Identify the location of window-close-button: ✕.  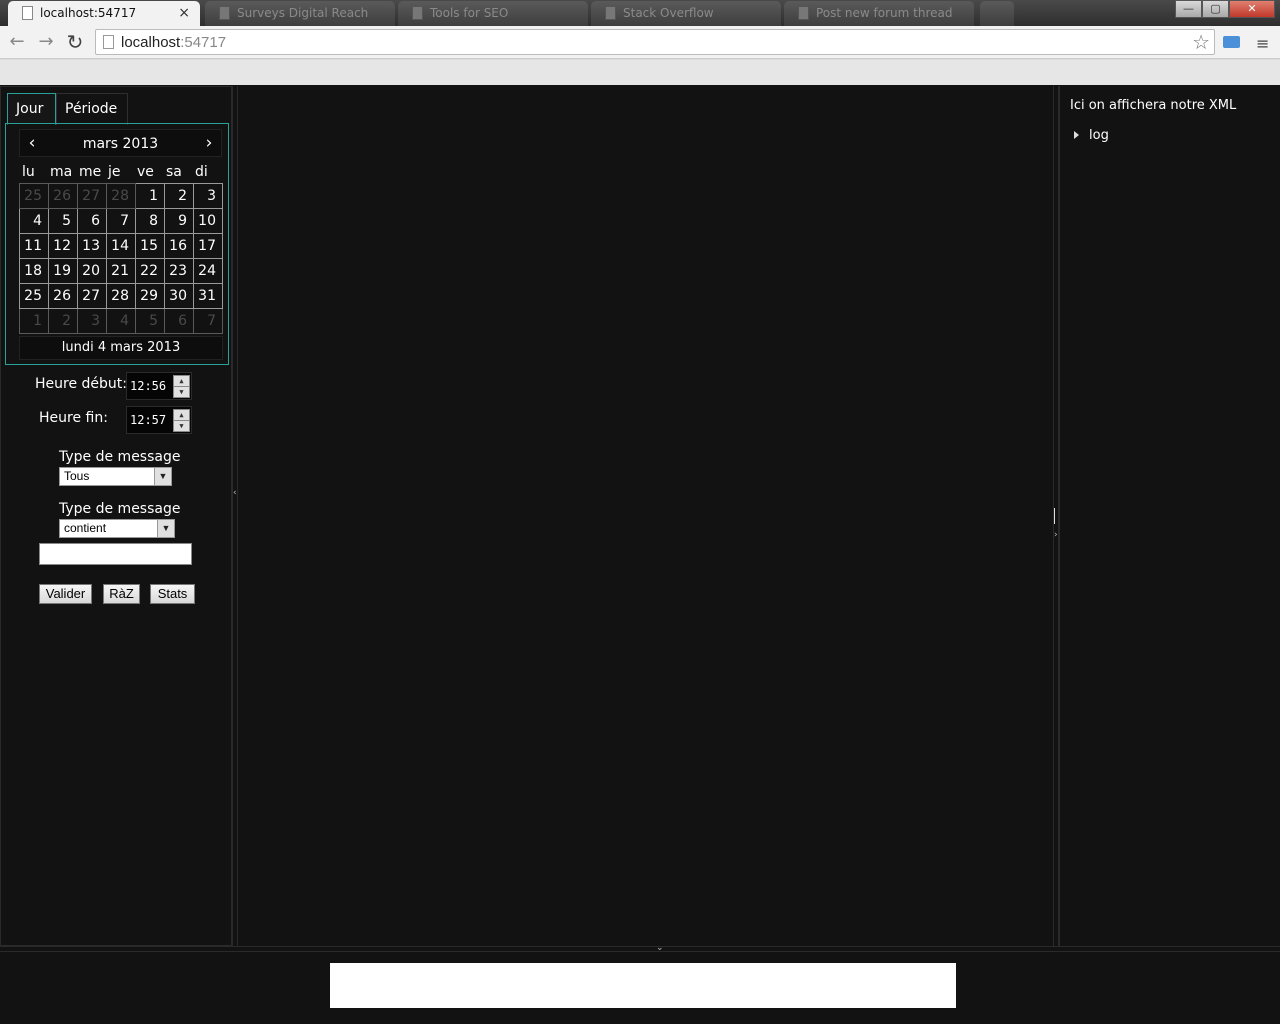
(1252, 9).